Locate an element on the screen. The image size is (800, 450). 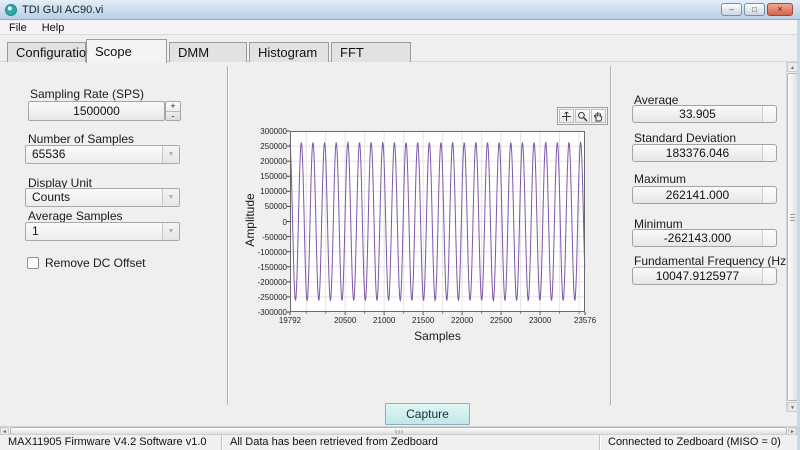
y-tick-label: -150000 is located at coordinates (272, 267).